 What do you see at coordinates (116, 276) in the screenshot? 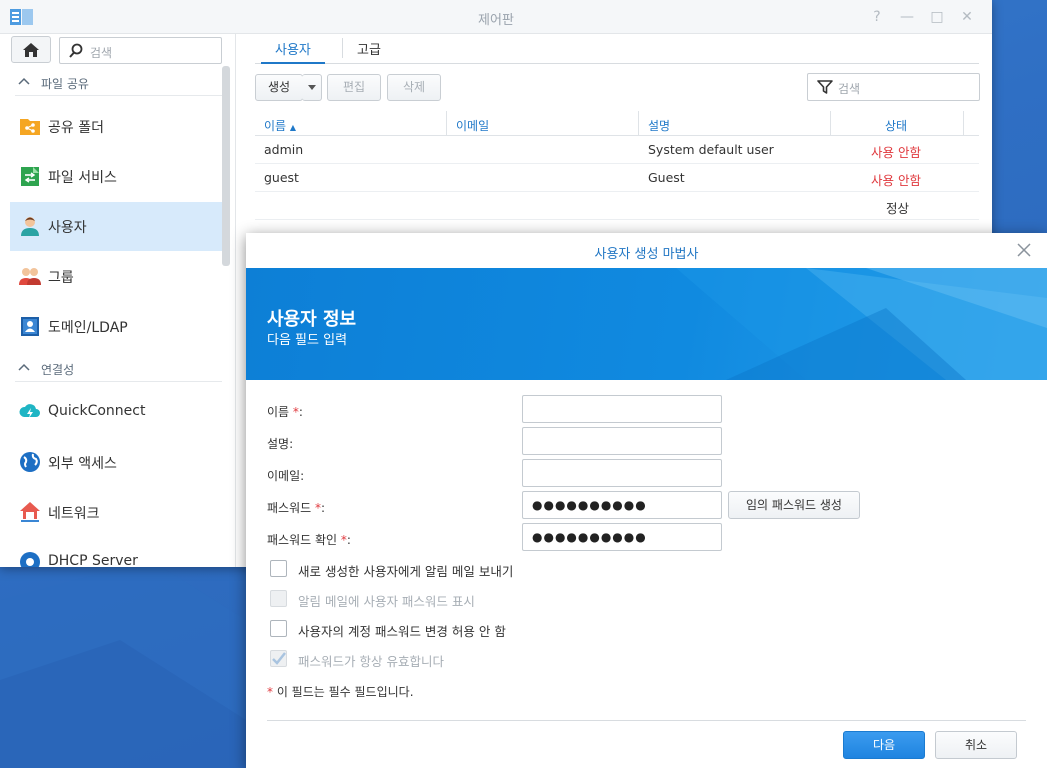
I see `sidebar-item-group: 그룹` at bounding box center [116, 276].